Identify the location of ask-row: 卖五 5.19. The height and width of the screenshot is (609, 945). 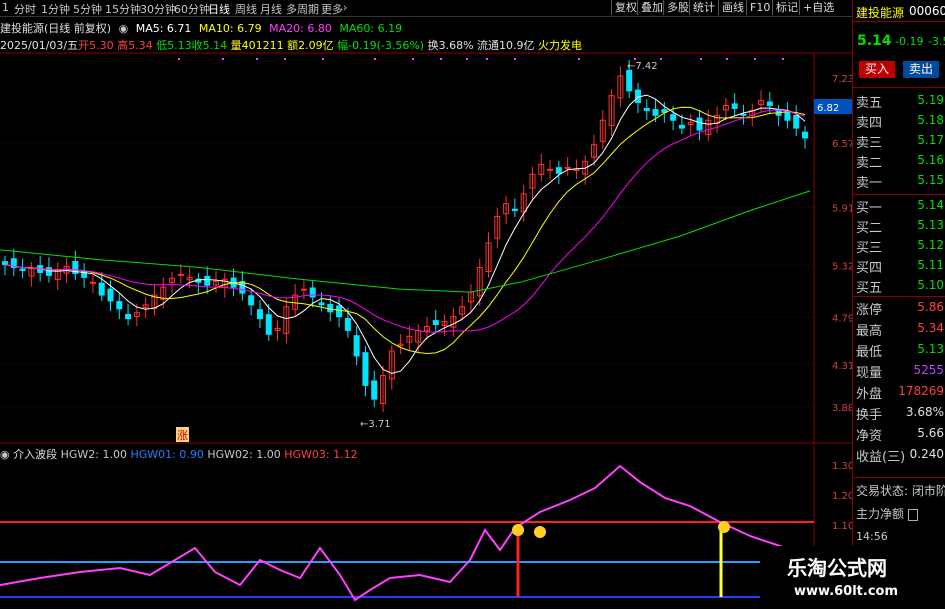
(900, 101).